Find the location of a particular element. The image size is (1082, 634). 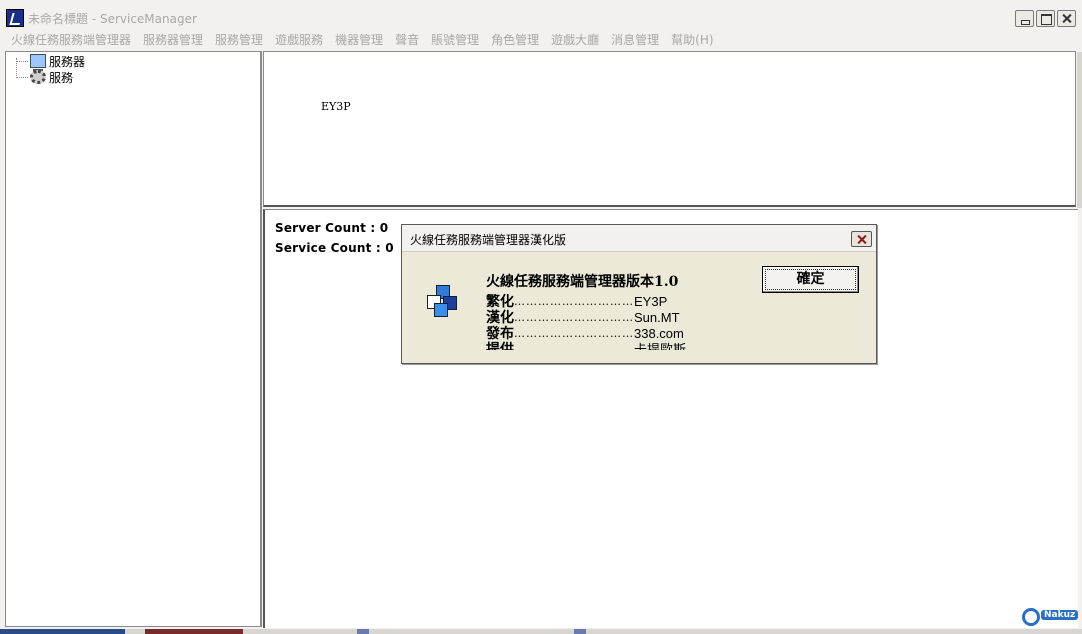

server-count: Server Count : 0 is located at coordinates (332, 228).